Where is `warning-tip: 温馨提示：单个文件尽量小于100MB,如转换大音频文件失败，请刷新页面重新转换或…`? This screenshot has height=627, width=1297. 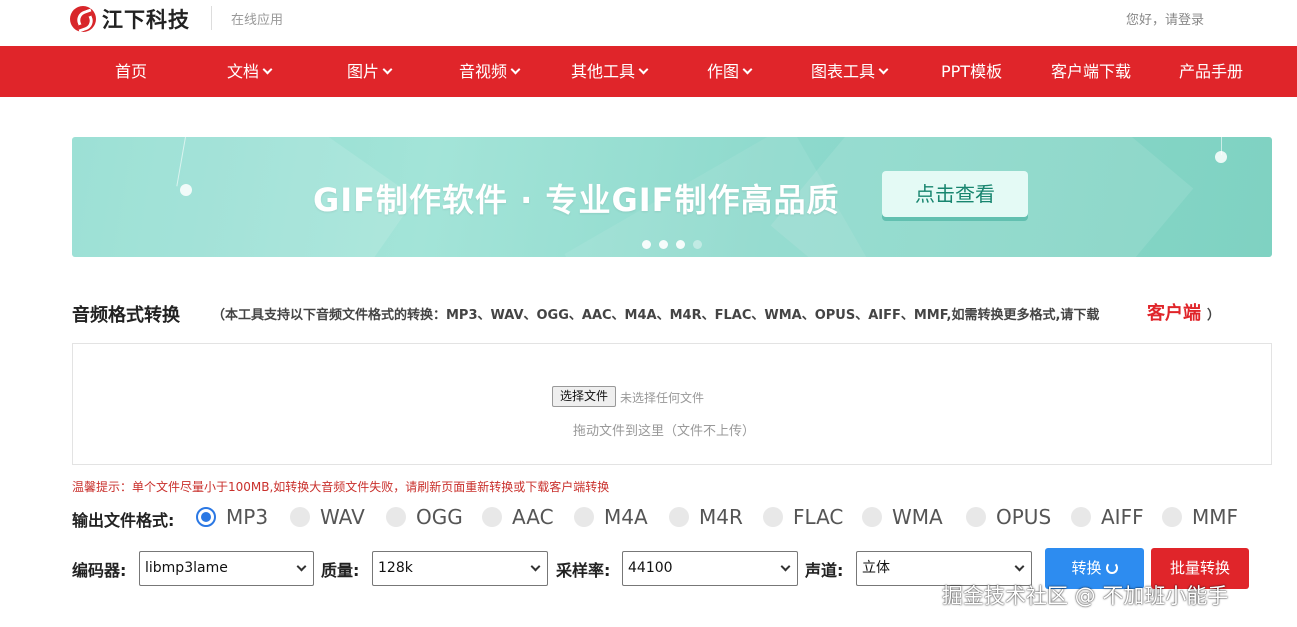
warning-tip: 温馨提示：单个文件尽量小于100MB,如转换大音频文件失败，请刷新页面重新转换或… is located at coordinates (341, 487).